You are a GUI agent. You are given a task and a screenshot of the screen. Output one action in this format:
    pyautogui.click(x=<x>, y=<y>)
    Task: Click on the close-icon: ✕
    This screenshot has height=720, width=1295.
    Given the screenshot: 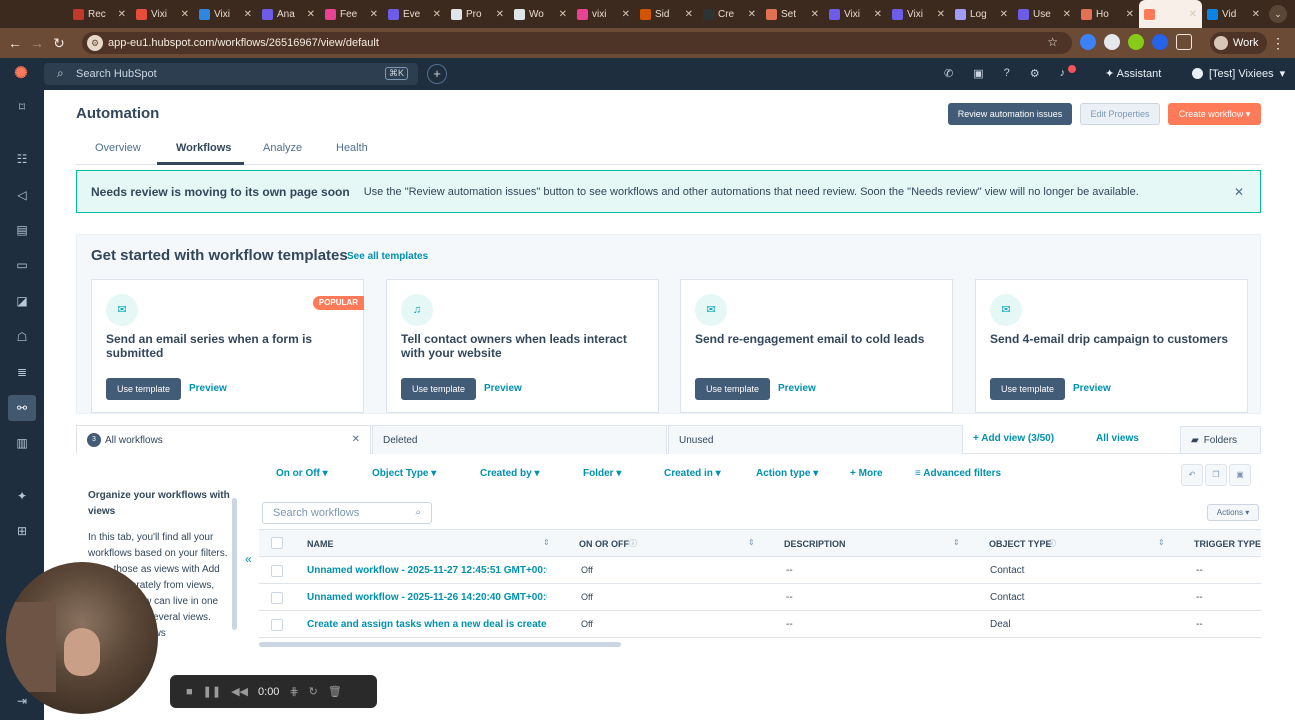 What is the action you would take?
    pyautogui.click(x=1239, y=192)
    